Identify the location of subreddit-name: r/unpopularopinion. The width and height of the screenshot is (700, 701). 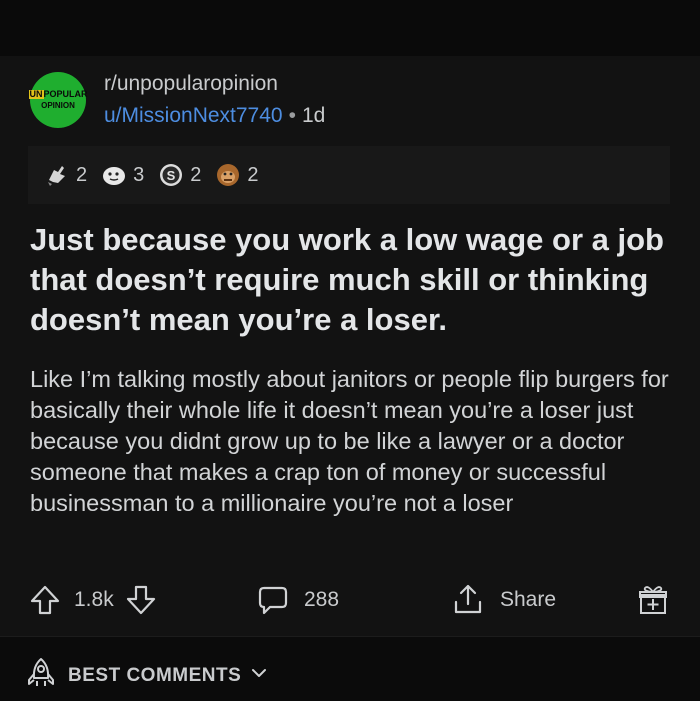
(191, 84).